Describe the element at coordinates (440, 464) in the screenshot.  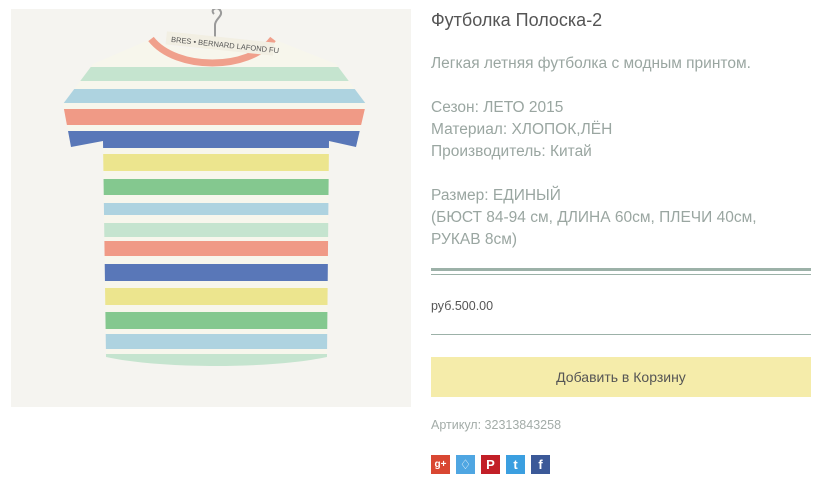
I see `google-plus-icon: g+` at that location.